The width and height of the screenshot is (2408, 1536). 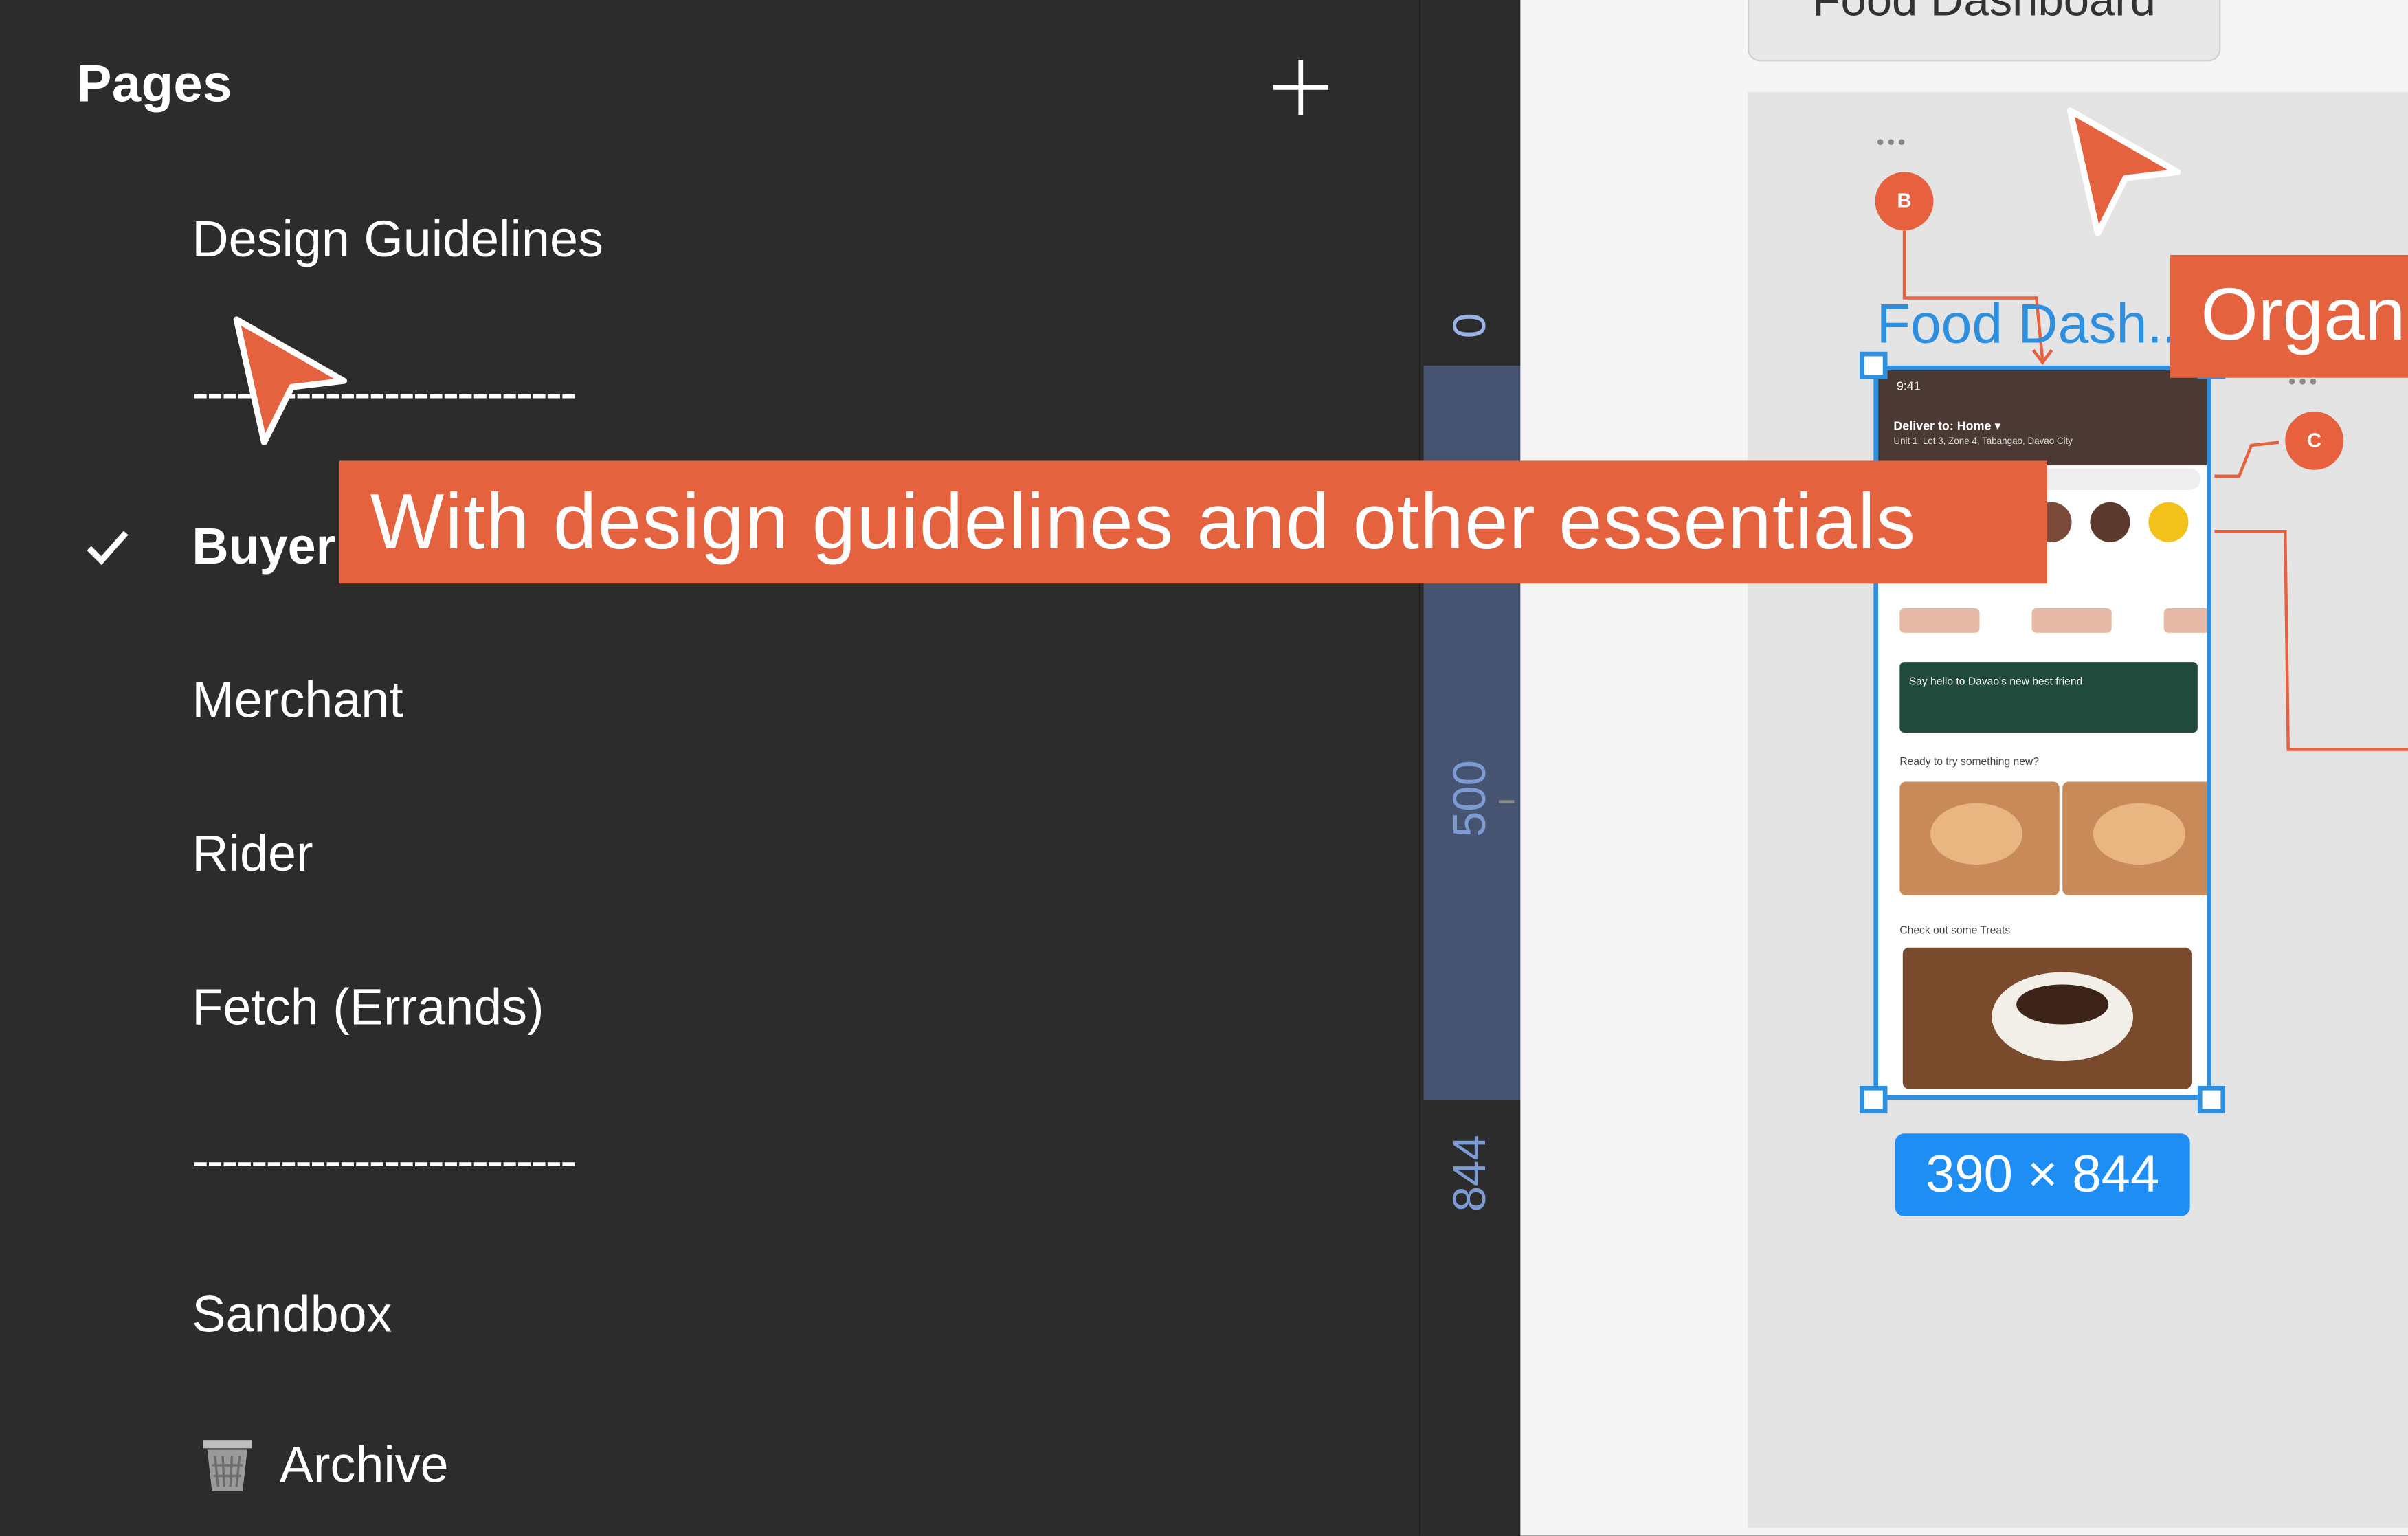 I want to click on page-label: Archive, so click(x=364, y=1464).